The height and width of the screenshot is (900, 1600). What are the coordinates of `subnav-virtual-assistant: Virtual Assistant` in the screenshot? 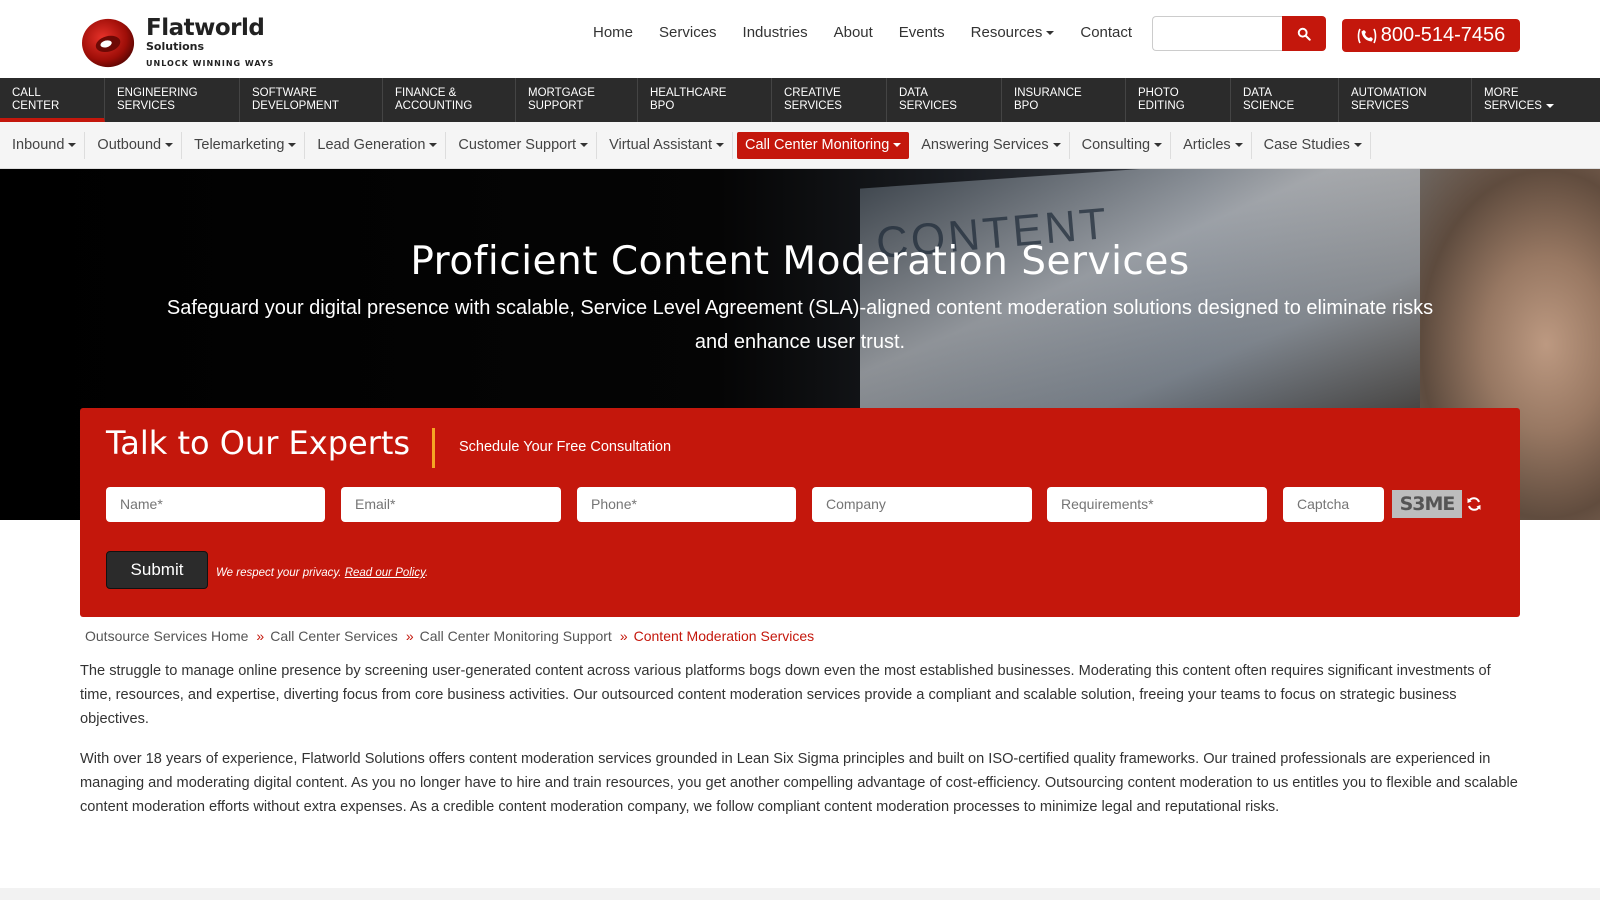 It's located at (667, 145).